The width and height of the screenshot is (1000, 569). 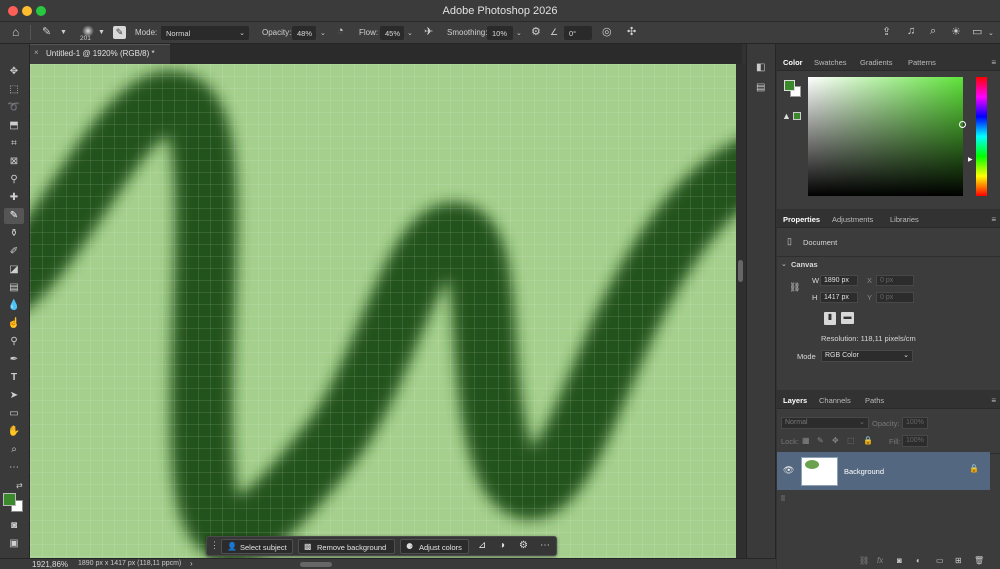 What do you see at coordinates (886, 31) in the screenshot?
I see `share-icon: ⇪` at bounding box center [886, 31].